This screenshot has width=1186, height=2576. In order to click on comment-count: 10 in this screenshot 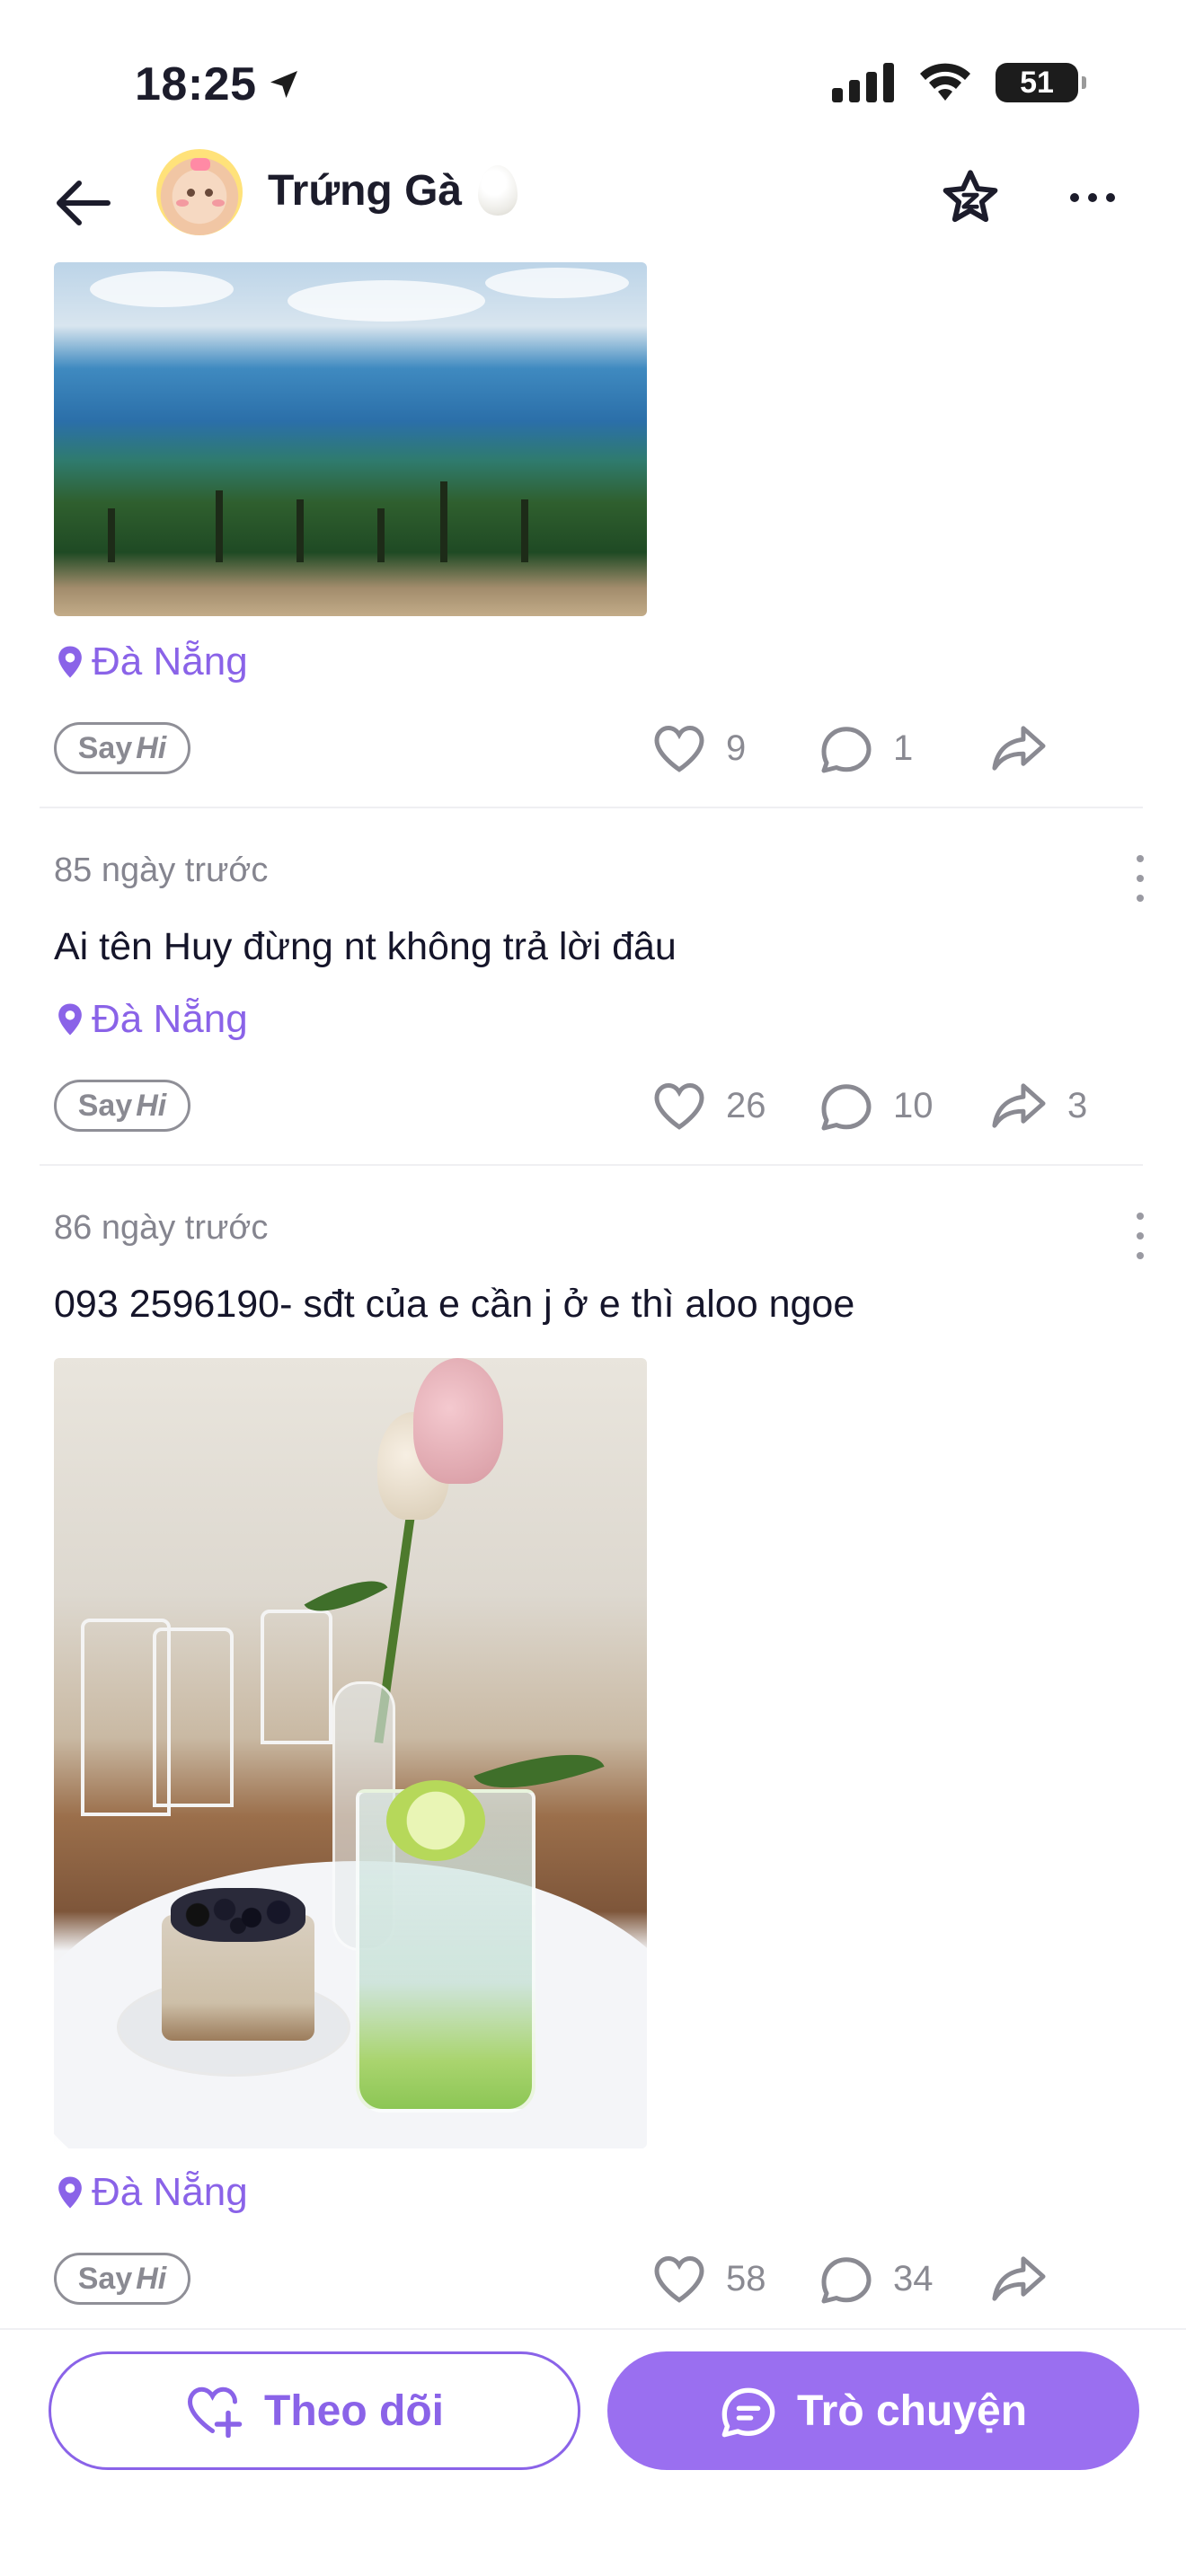, I will do `click(913, 1105)`.